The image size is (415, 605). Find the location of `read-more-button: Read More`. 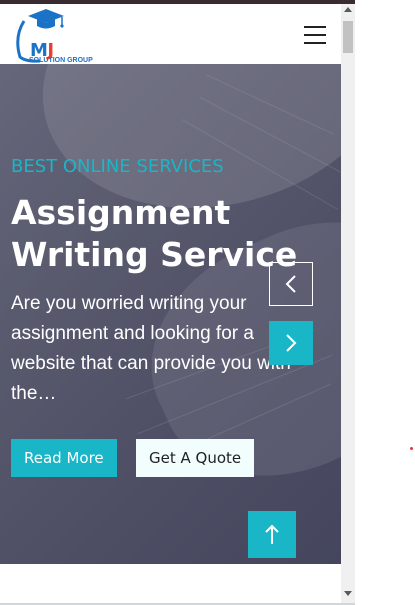

read-more-button: Read More is located at coordinates (64, 458).